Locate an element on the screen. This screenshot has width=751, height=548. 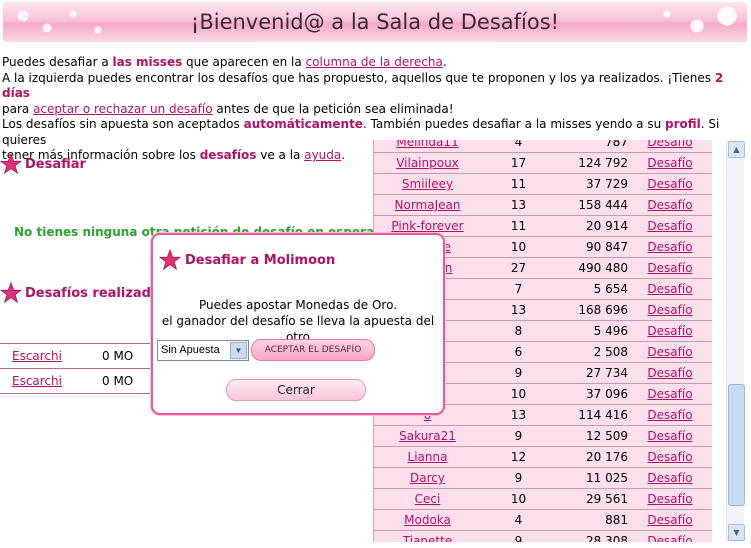
miss-points: 37 096 is located at coordinates (607, 394).